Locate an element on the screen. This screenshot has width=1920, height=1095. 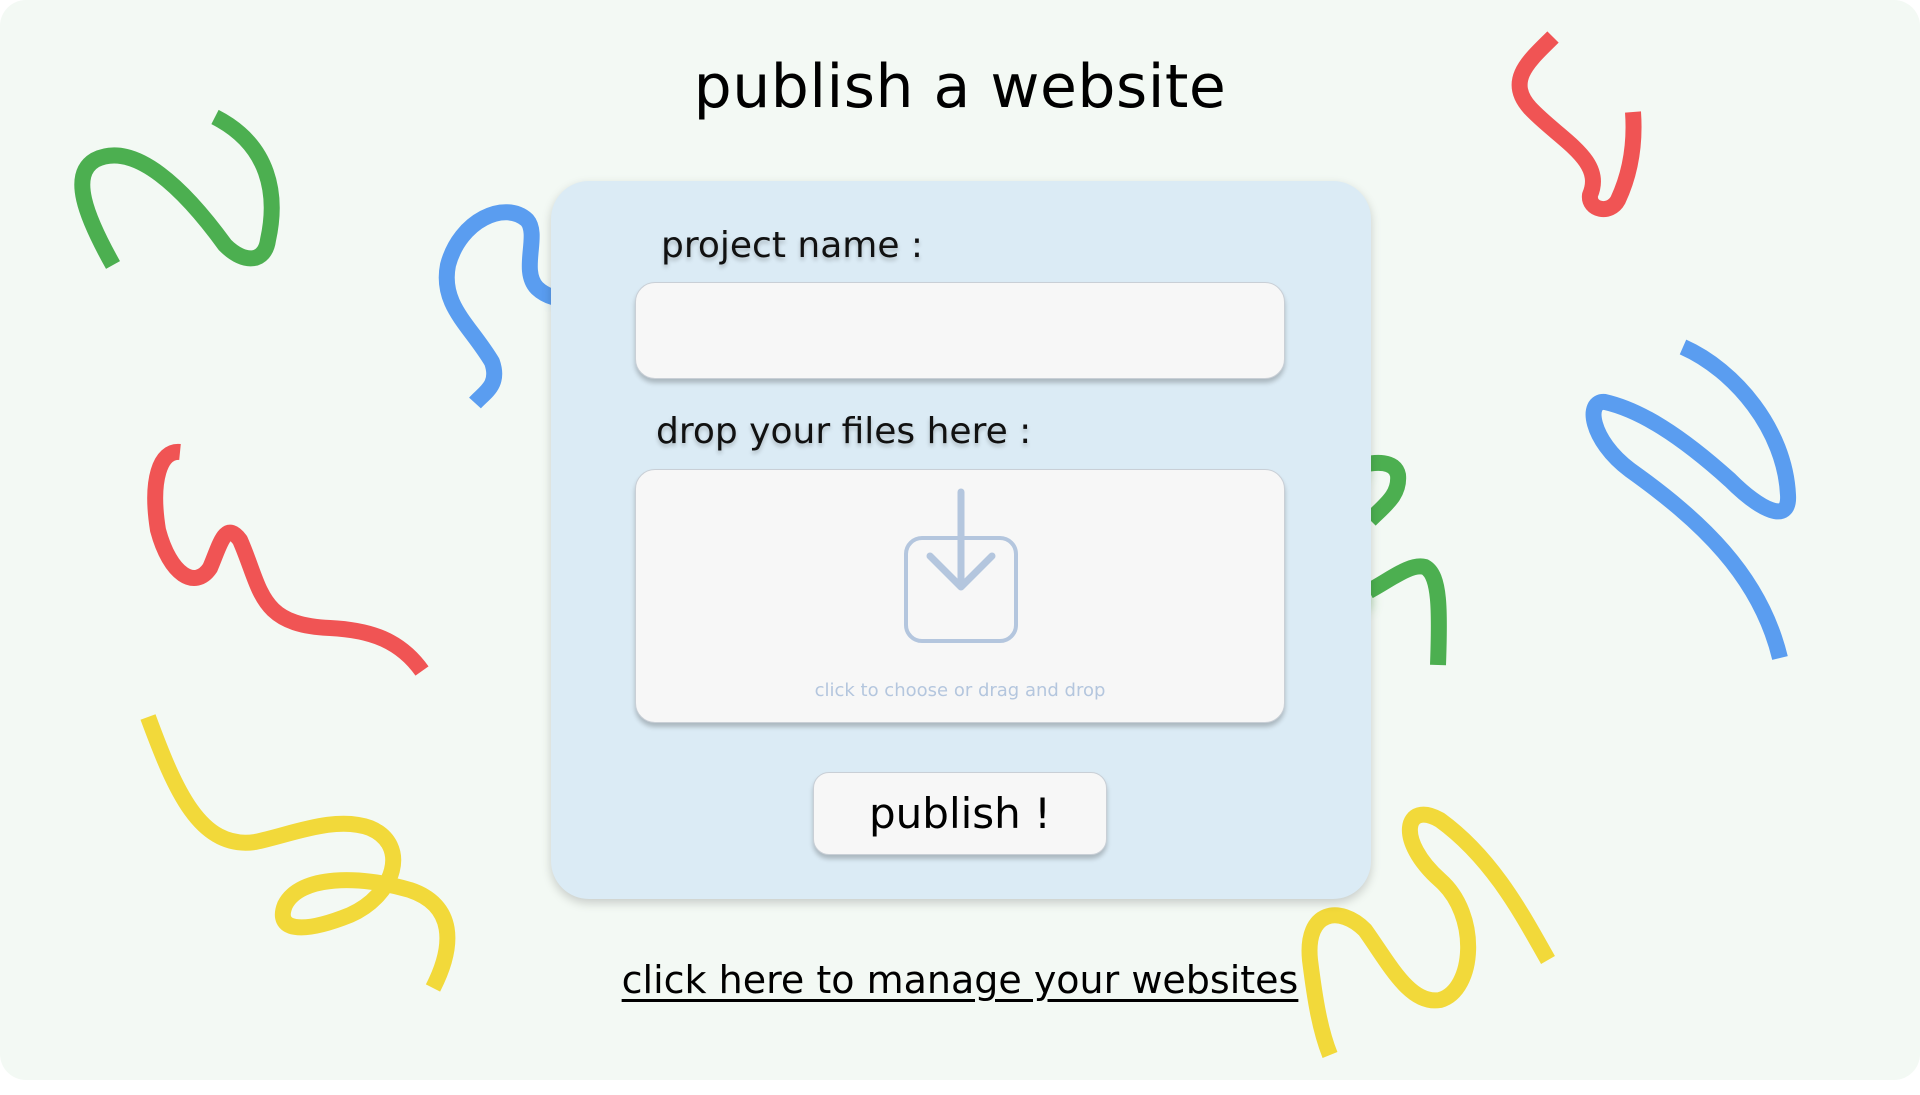
manage-websites-link: click here to manage your websites is located at coordinates (960, 980).